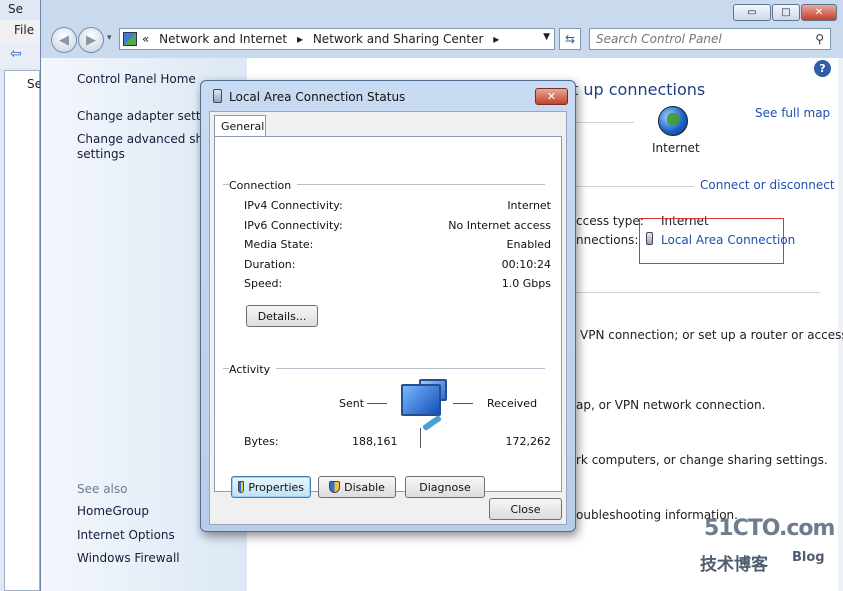  I want to click on media-state-label: Media State:, so click(279, 244).